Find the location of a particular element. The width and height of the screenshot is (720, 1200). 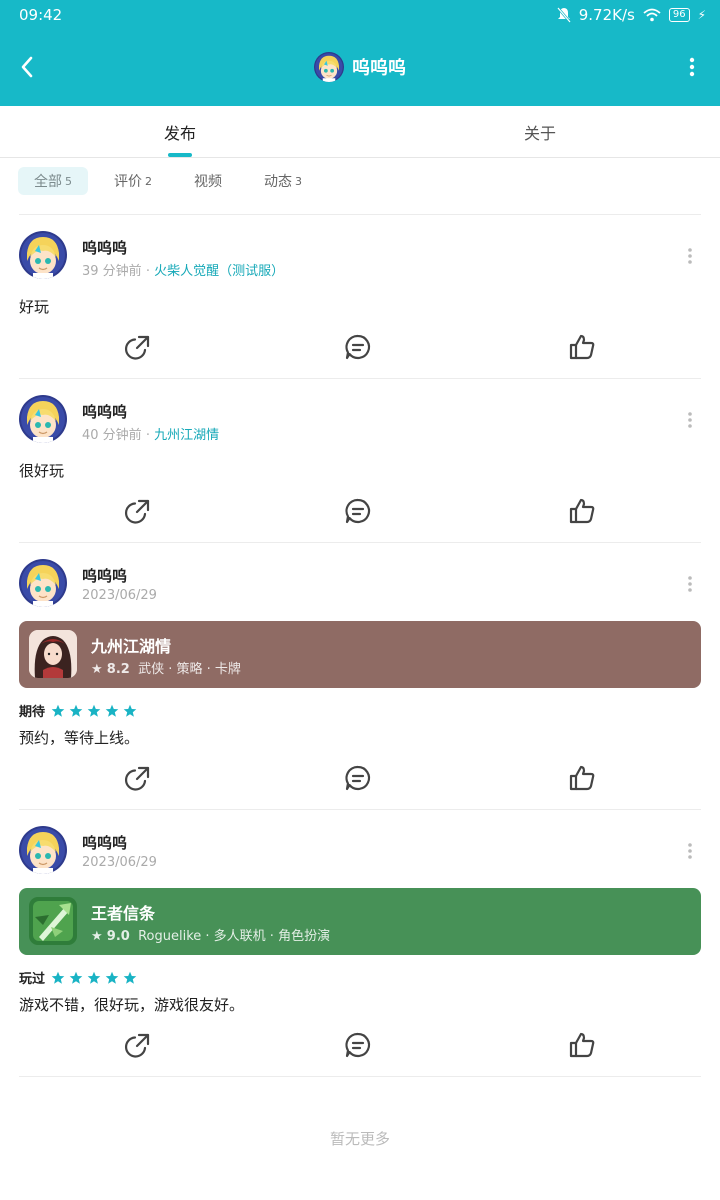

tab-about: 关于 is located at coordinates (540, 132).